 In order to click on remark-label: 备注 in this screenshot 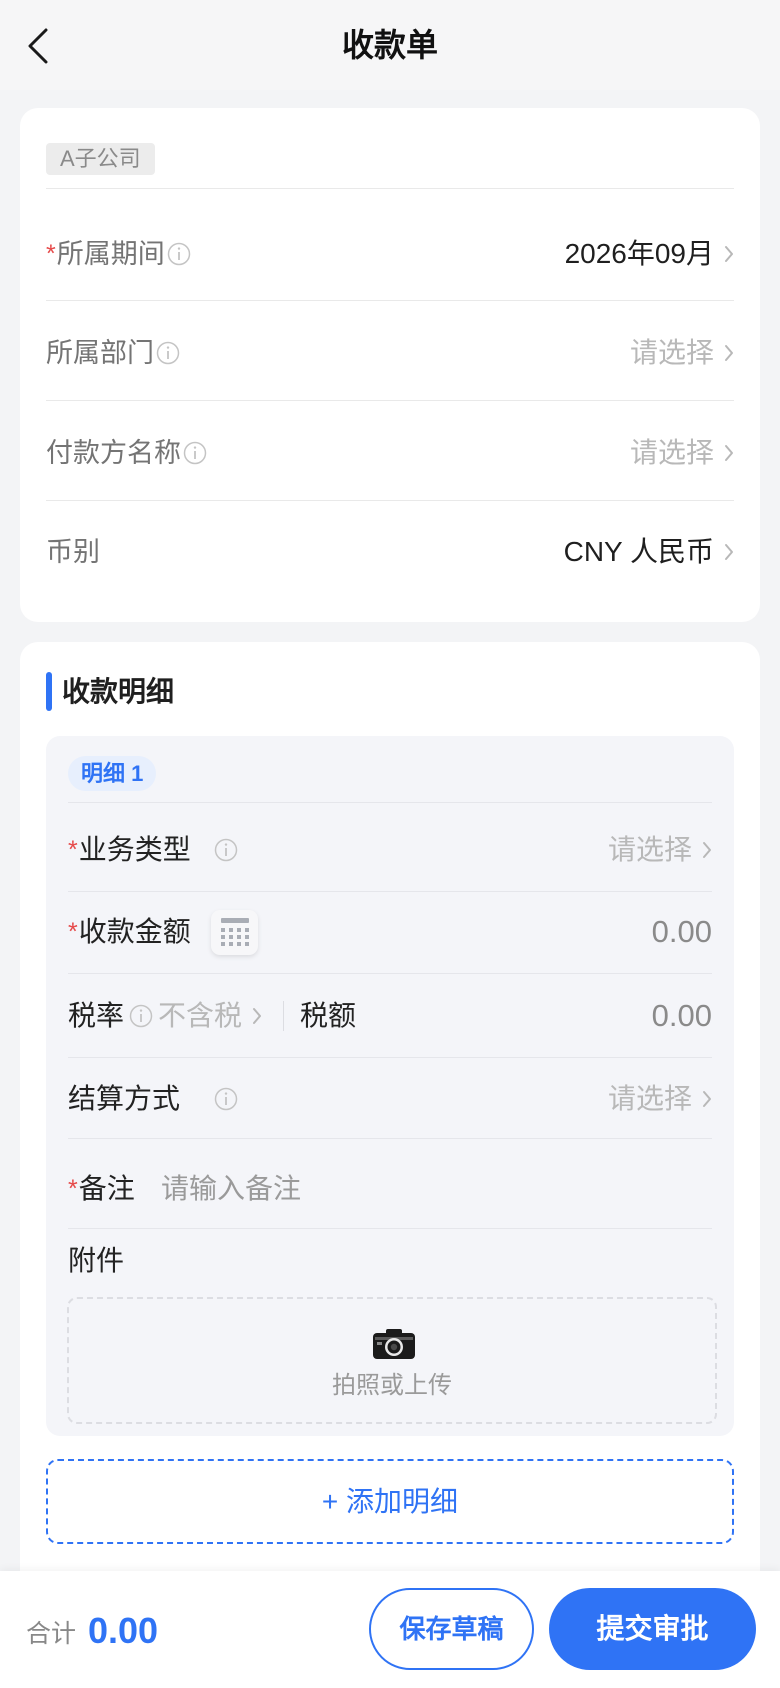, I will do `click(106, 1188)`.